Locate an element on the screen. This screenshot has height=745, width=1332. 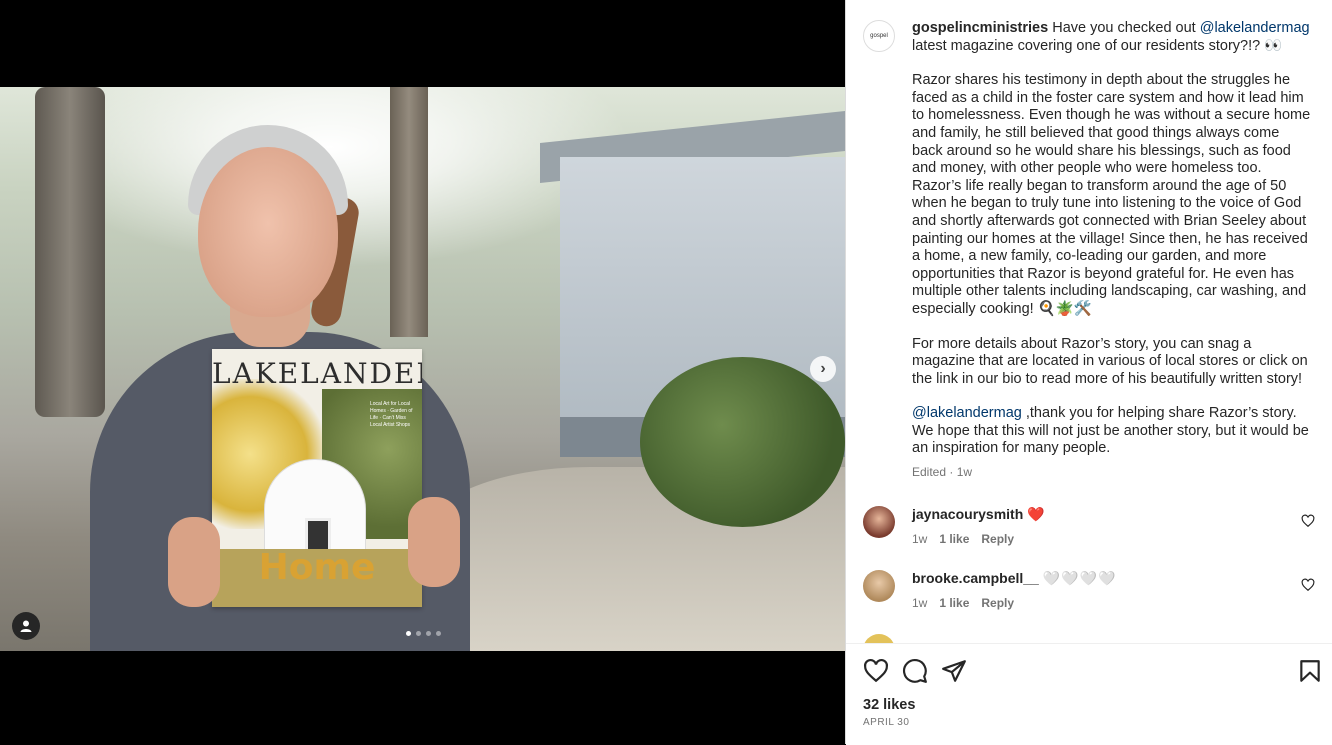
next-arrow-icon: › is located at coordinates (823, 369).